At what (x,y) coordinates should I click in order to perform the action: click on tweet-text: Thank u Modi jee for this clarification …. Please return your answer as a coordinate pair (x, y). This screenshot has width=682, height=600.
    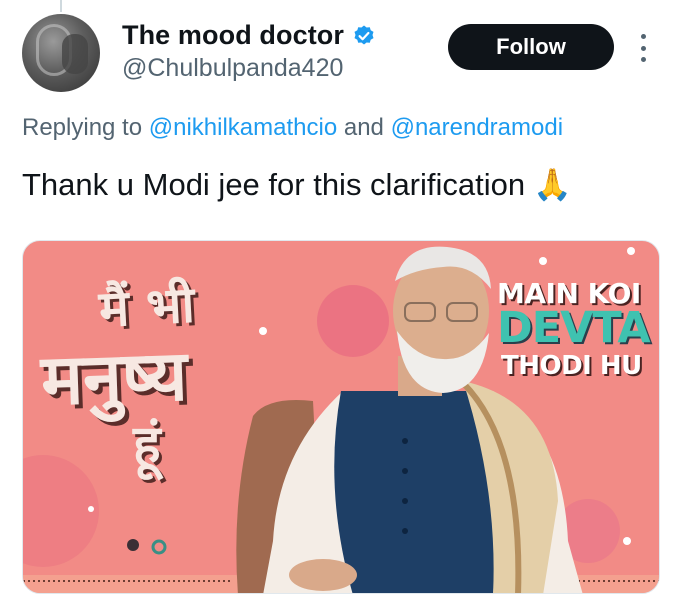
    Looking at the image, I should click on (297, 184).